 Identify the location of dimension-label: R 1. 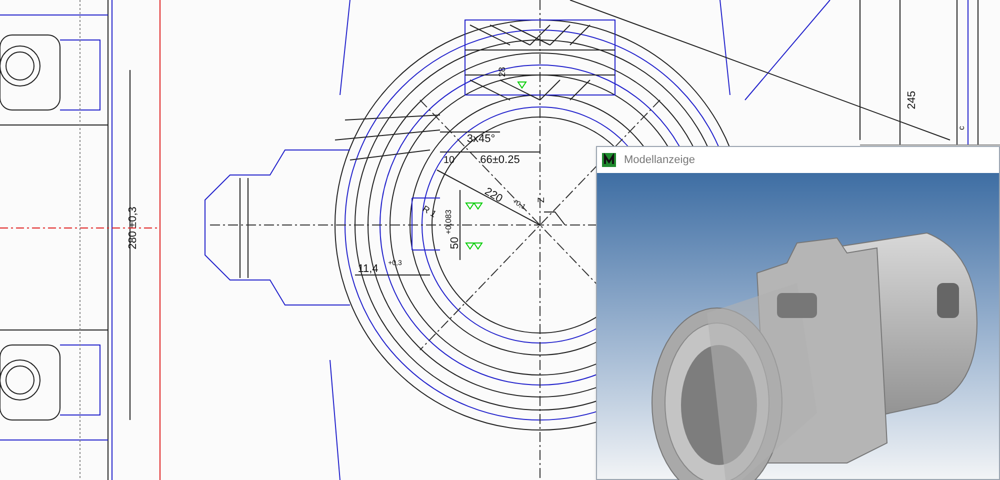
(429, 212).